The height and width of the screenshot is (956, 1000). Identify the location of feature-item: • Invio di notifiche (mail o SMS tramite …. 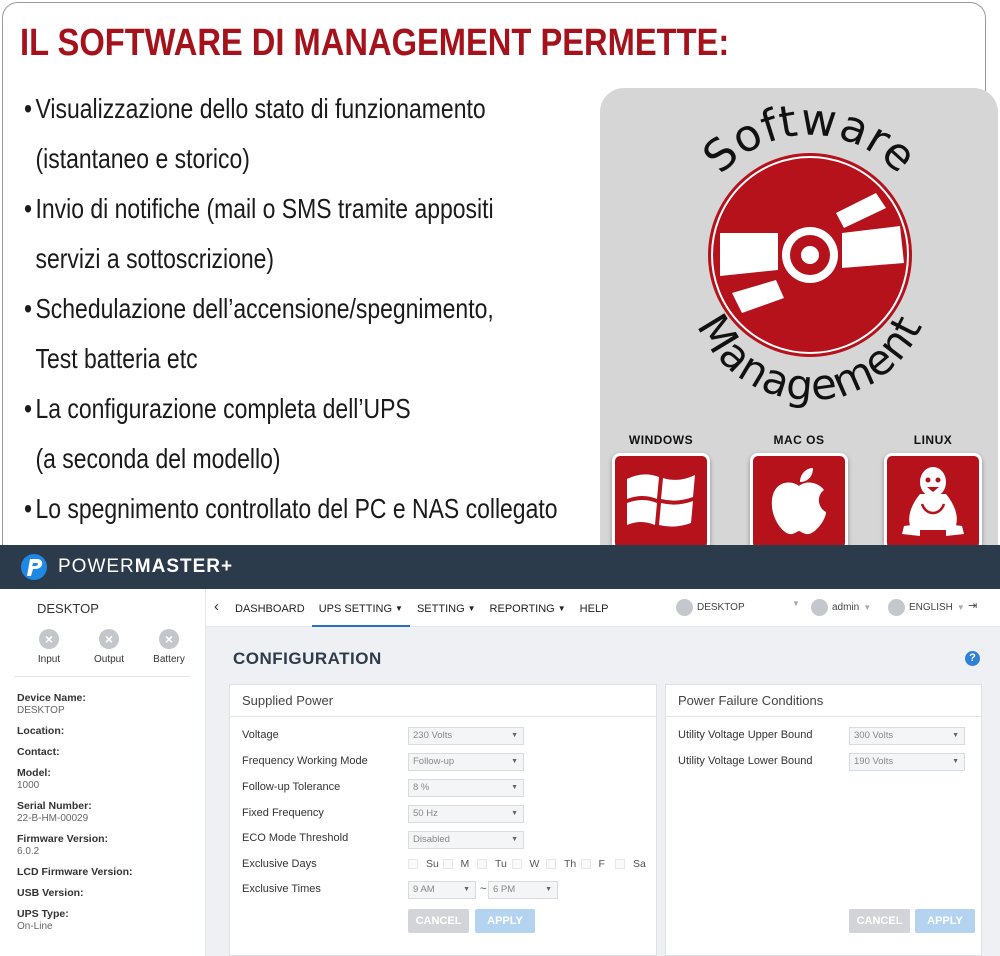
(259, 208).